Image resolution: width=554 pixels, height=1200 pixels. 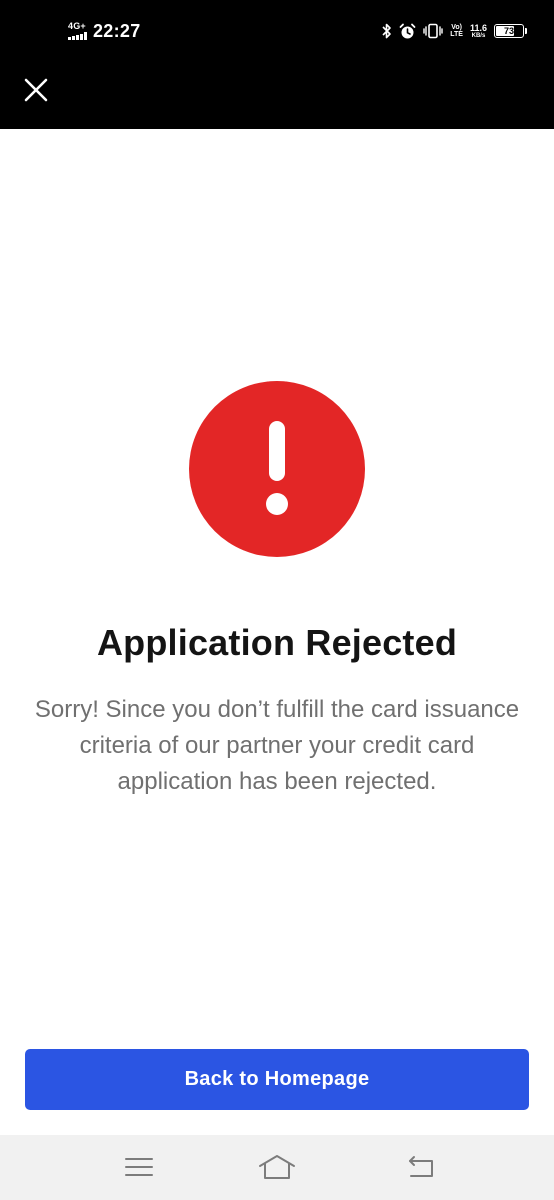 I want to click on battery-icon: 73, so click(x=510, y=31).